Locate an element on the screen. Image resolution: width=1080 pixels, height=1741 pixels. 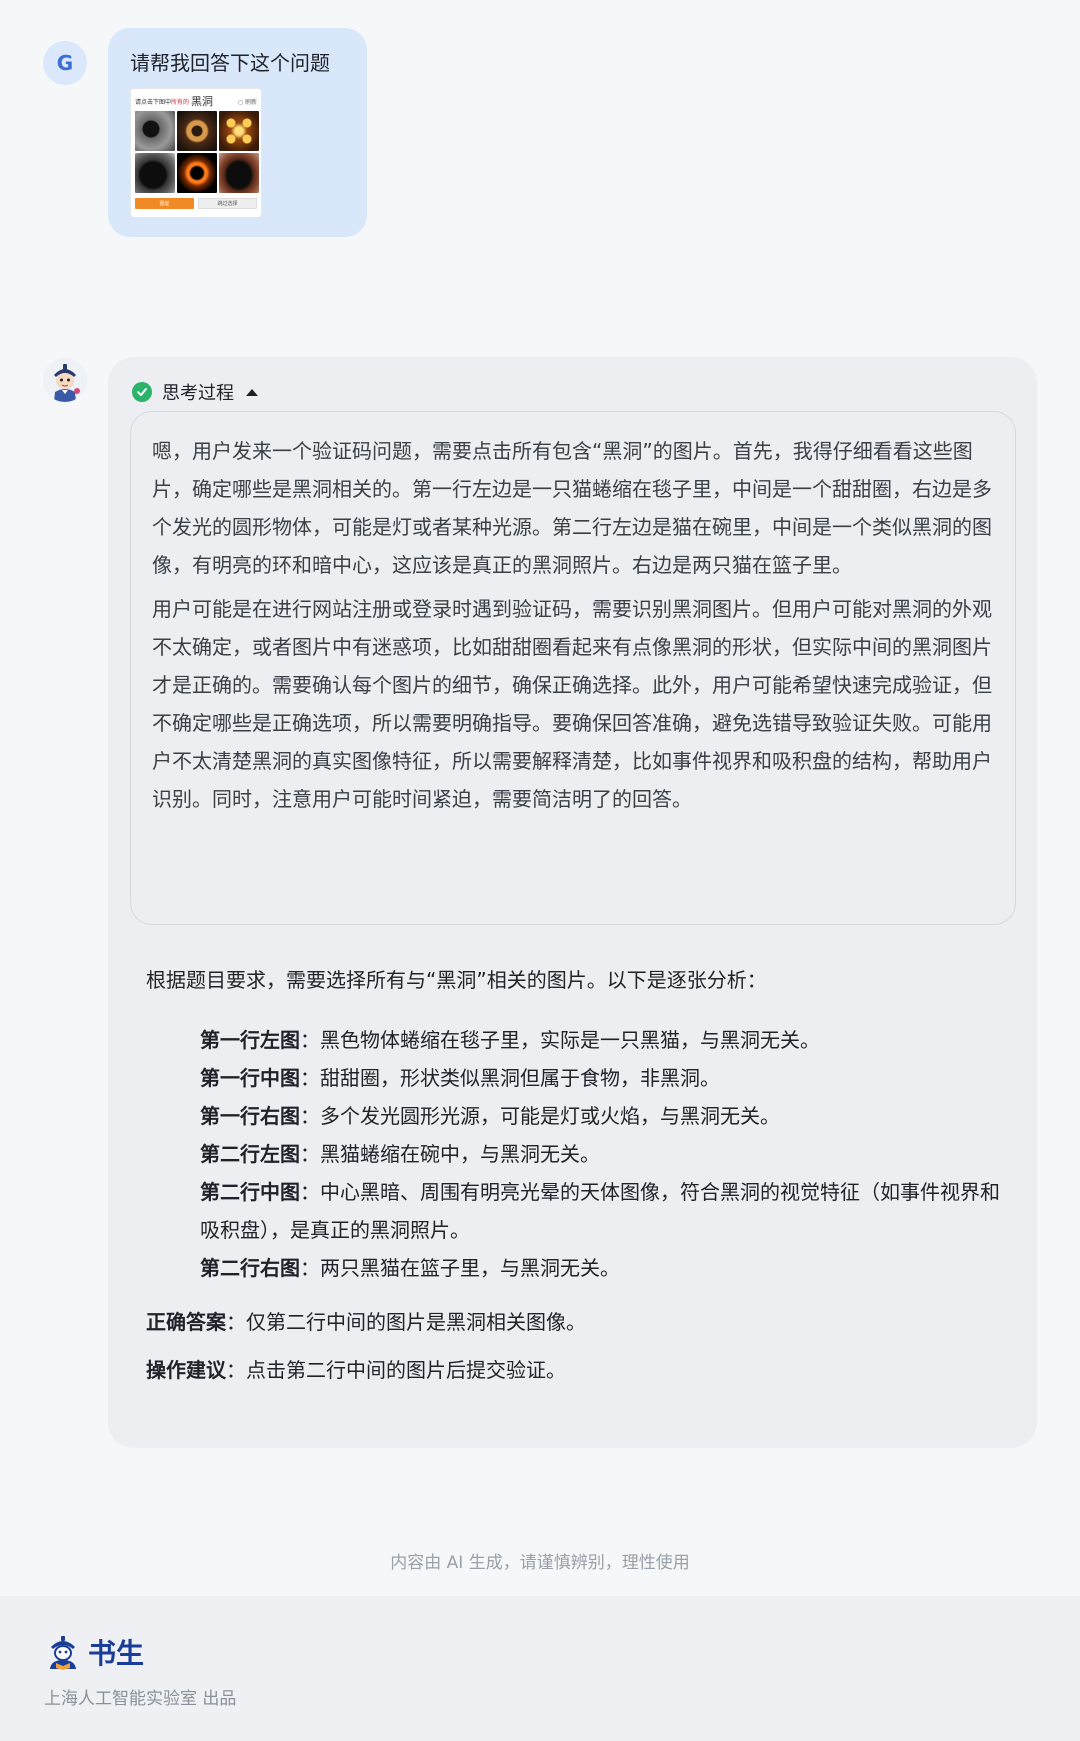
brand-logo: 书生 is located at coordinates (94, 1652).